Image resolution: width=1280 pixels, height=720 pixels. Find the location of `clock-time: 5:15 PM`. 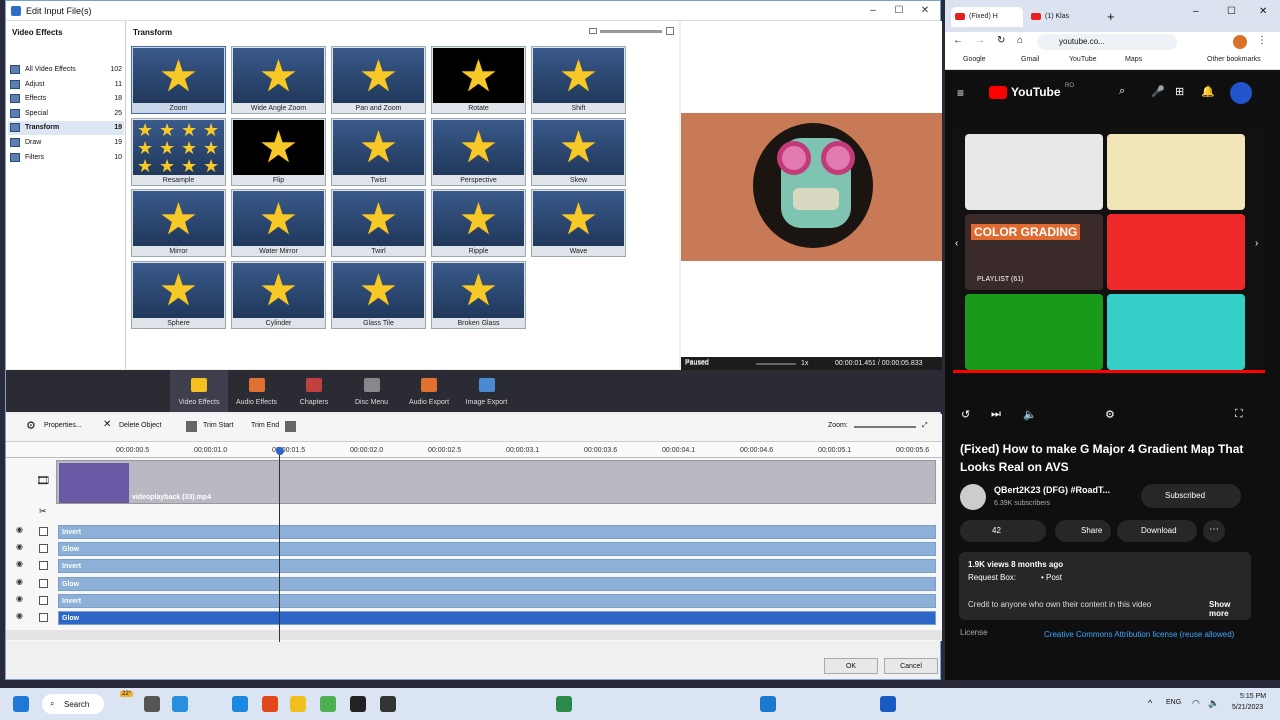

clock-time: 5:15 PM is located at coordinates (1253, 696).